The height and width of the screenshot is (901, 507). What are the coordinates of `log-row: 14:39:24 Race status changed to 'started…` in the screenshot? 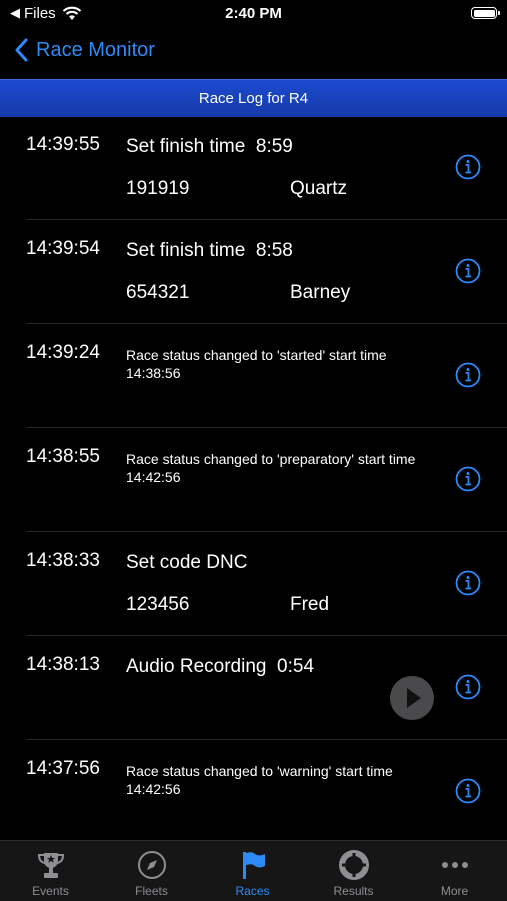 It's located at (253, 376).